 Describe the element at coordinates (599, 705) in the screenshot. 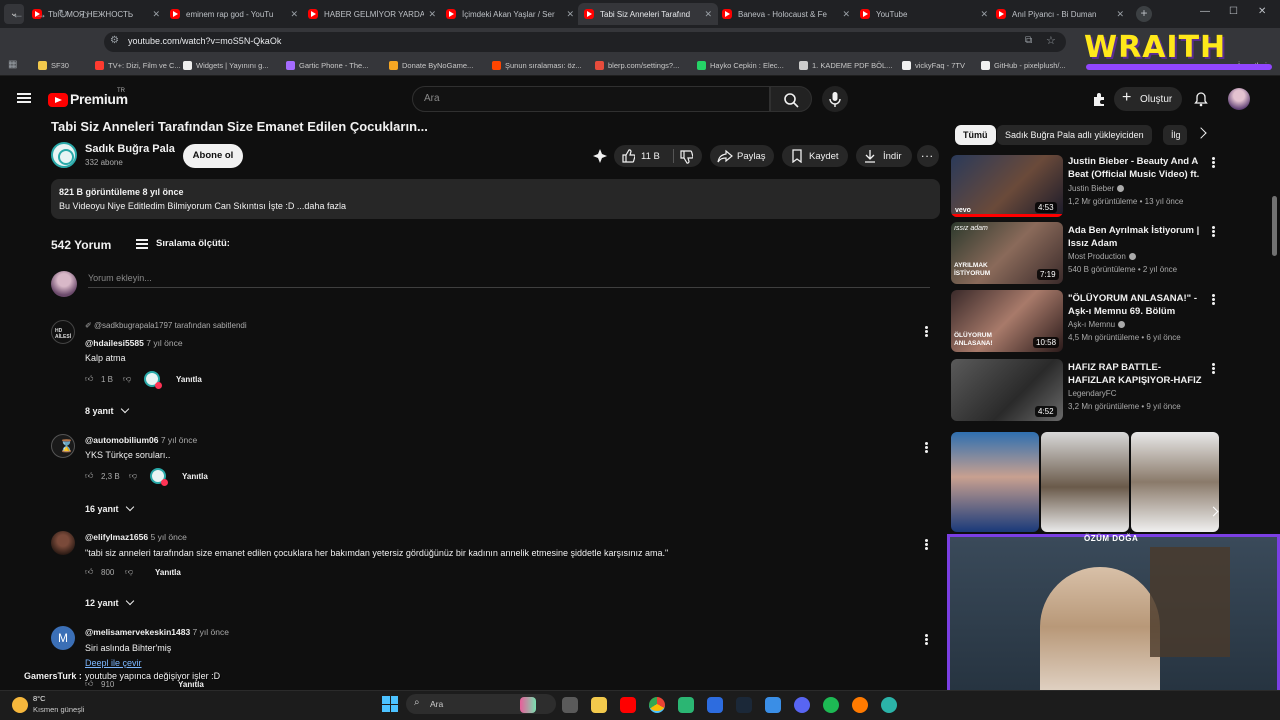

I see `file-explorer-icon` at that location.